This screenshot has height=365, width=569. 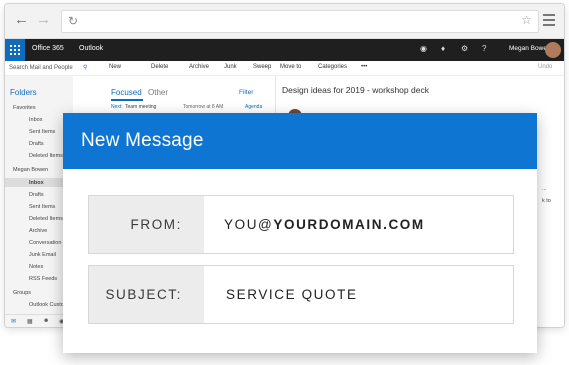 I want to click on folder-item: Conversation, so click(x=45, y=243).